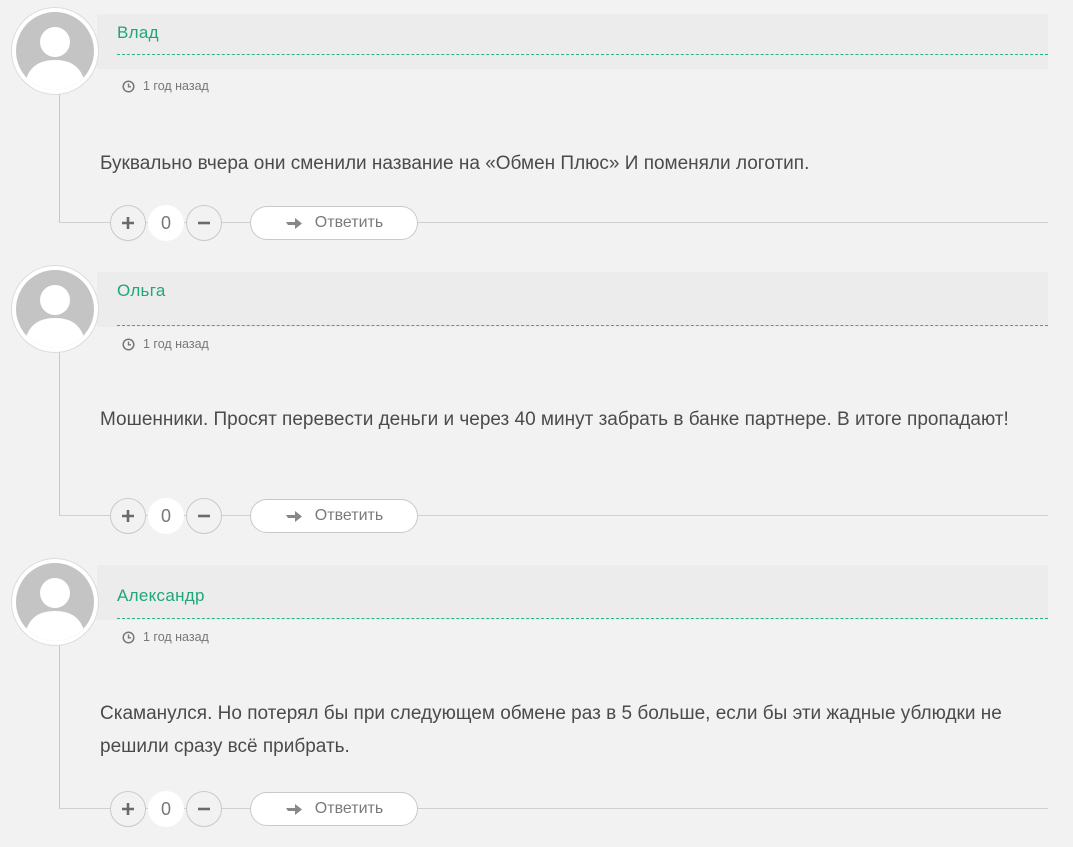 This screenshot has height=847, width=1073. What do you see at coordinates (161, 596) in the screenshot?
I see `comment-author: Александр` at bounding box center [161, 596].